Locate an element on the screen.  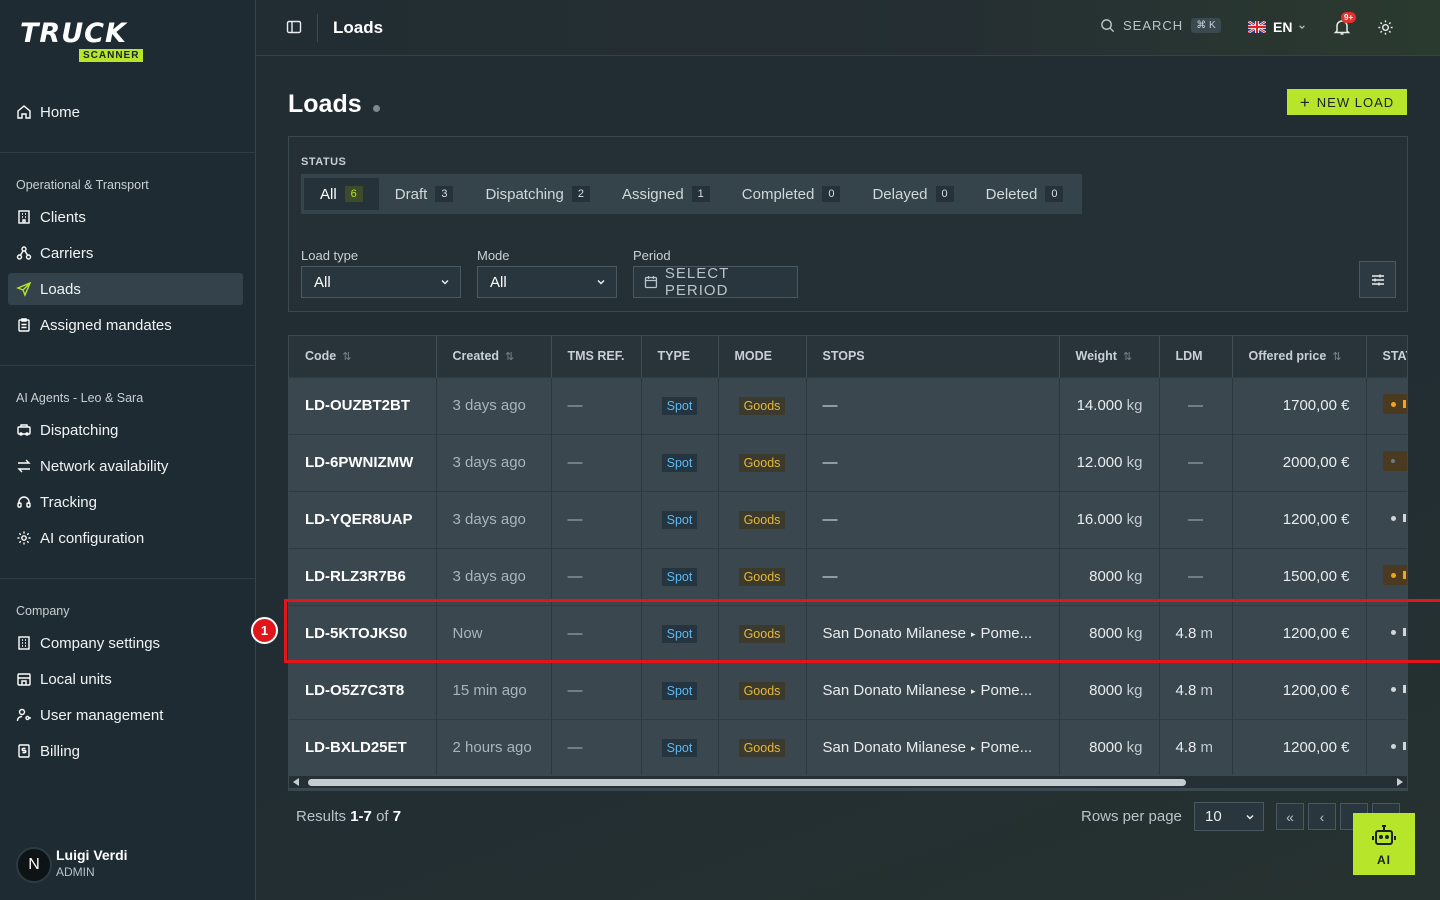
sidebar-item-ai-configuration: AI configuration is located at coordinates (125, 538).